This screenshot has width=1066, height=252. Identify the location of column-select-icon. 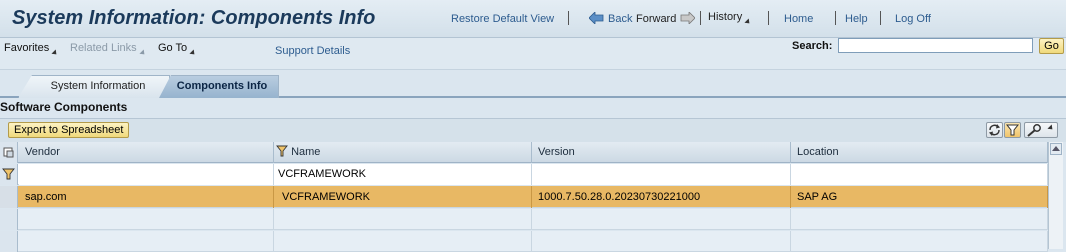
(9, 152).